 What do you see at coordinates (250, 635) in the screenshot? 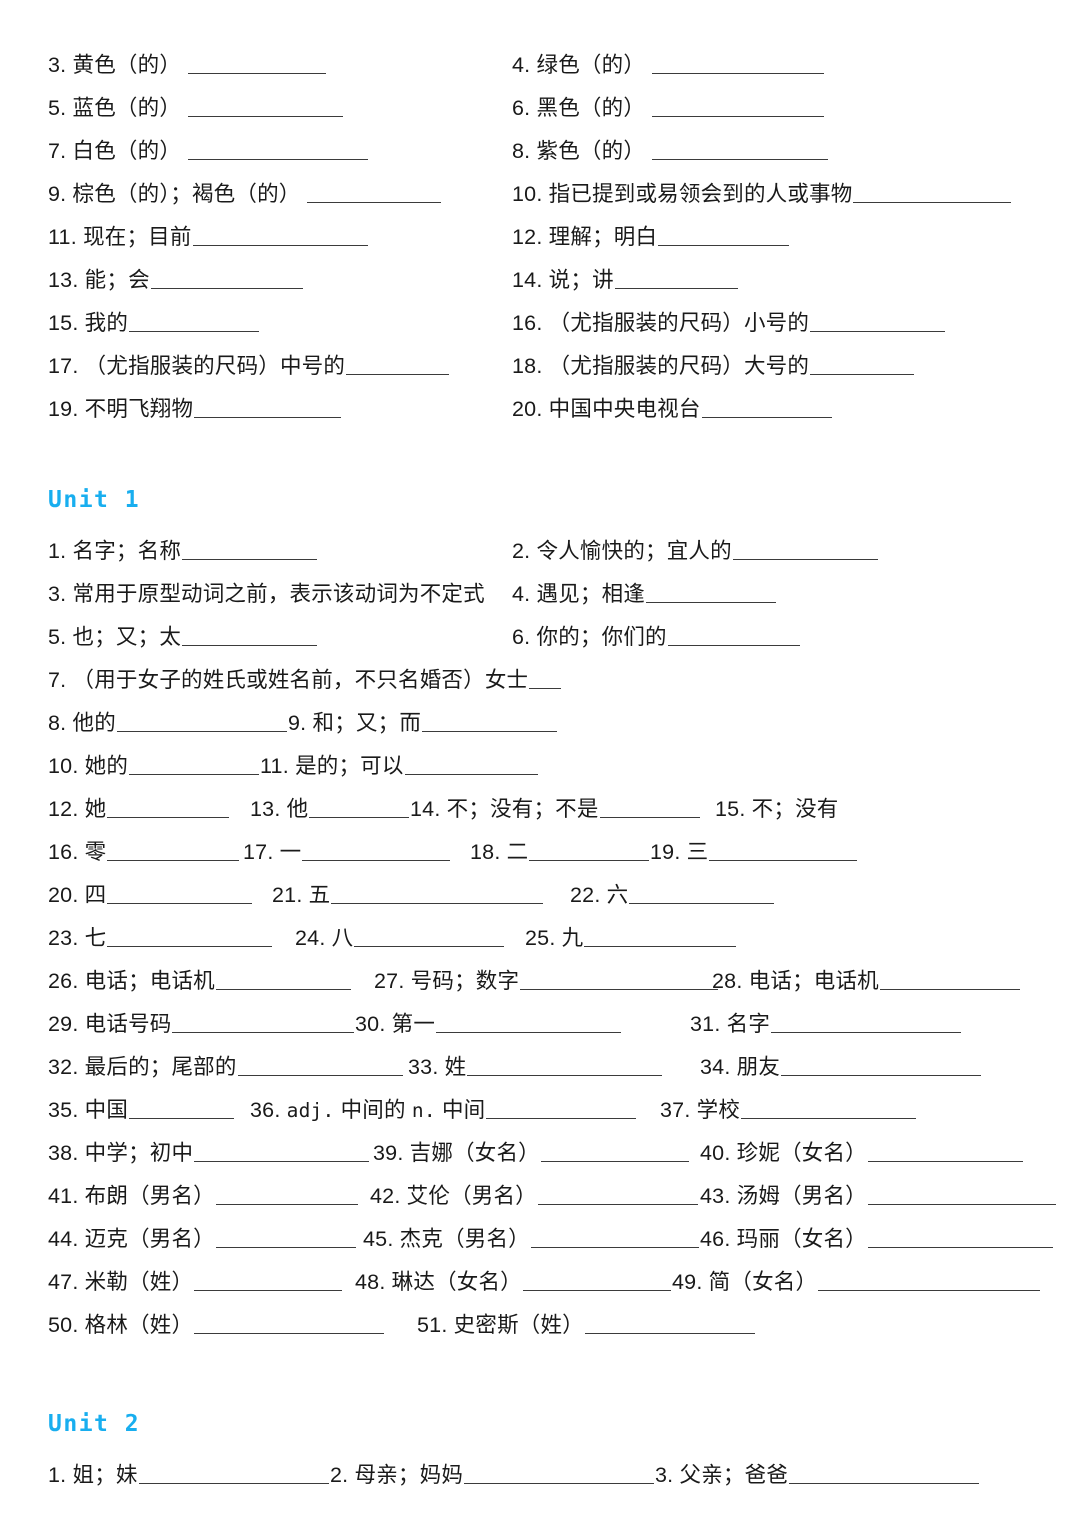
I see `unit1-item-5-answer-blank` at bounding box center [250, 635].